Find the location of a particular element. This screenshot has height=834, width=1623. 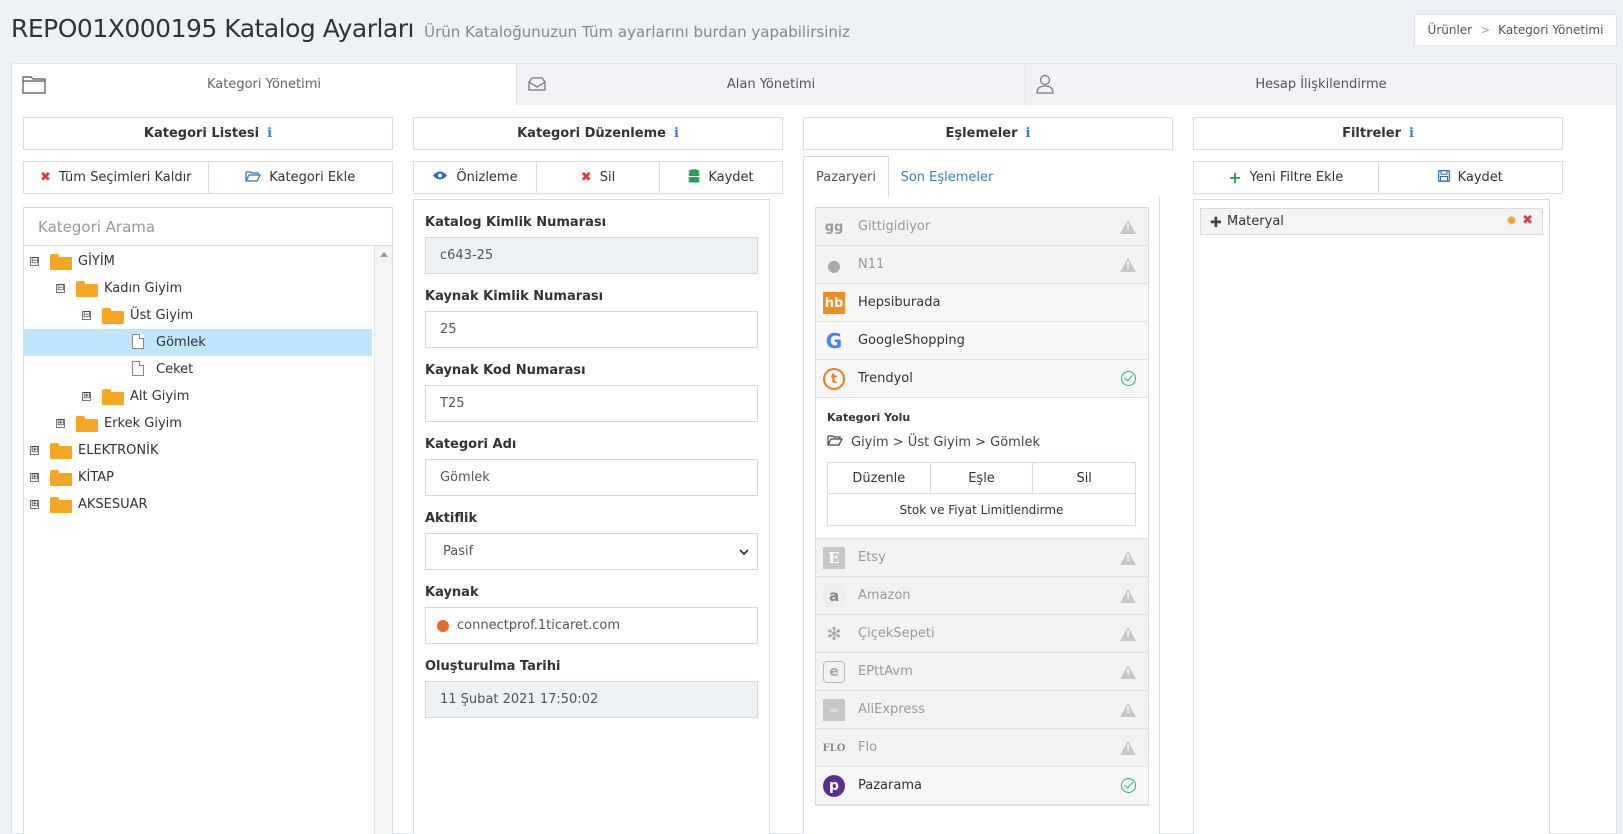

tree-node-giyim: ⊟ GİYİM is located at coordinates (198, 261).